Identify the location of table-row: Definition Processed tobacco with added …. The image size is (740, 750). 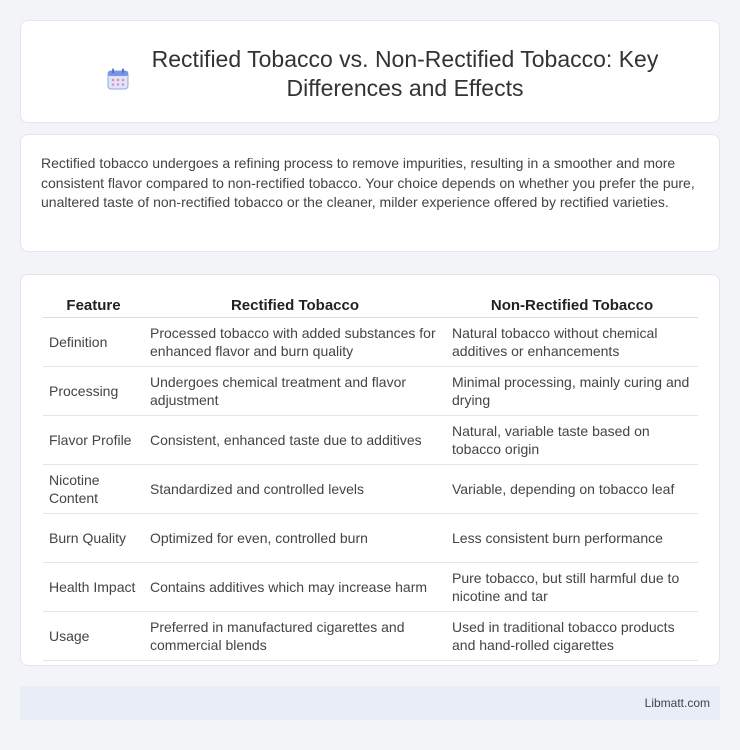
(370, 342).